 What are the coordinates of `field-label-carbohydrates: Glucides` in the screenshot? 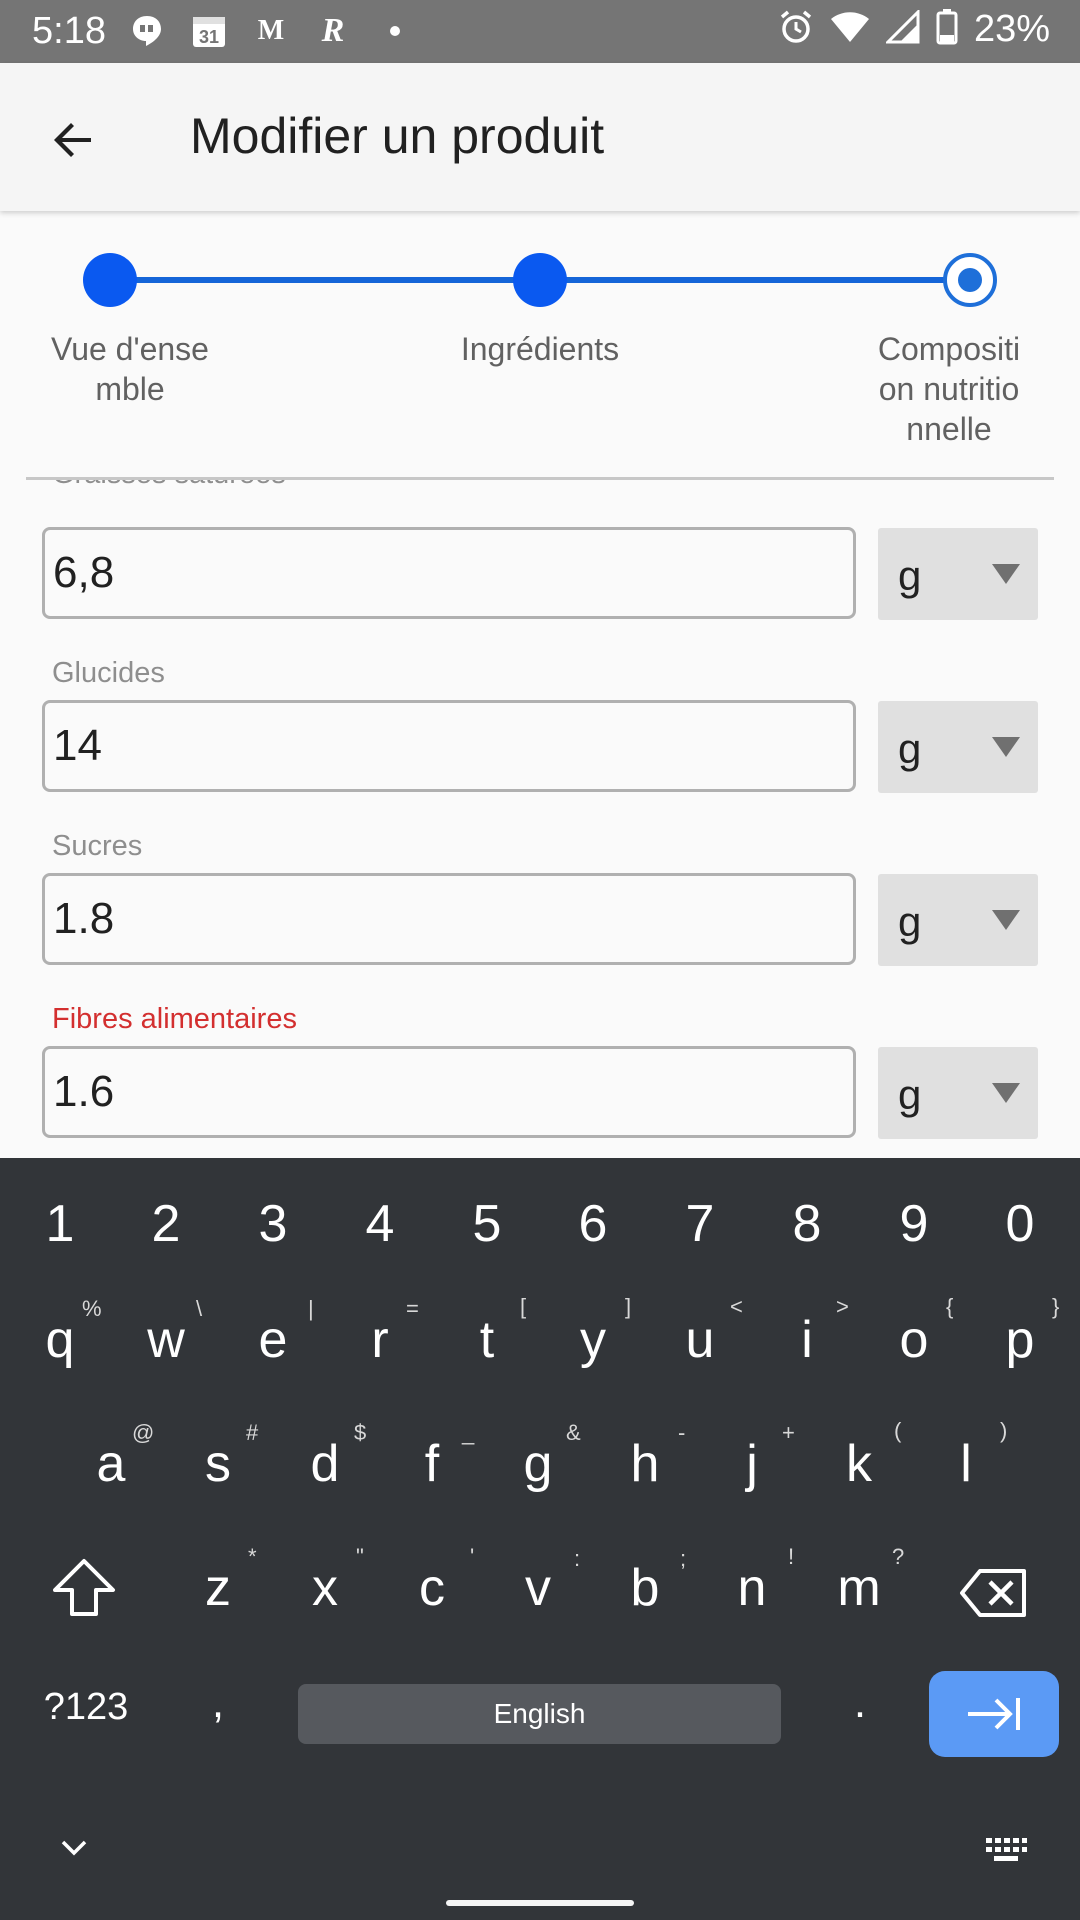 It's located at (108, 673).